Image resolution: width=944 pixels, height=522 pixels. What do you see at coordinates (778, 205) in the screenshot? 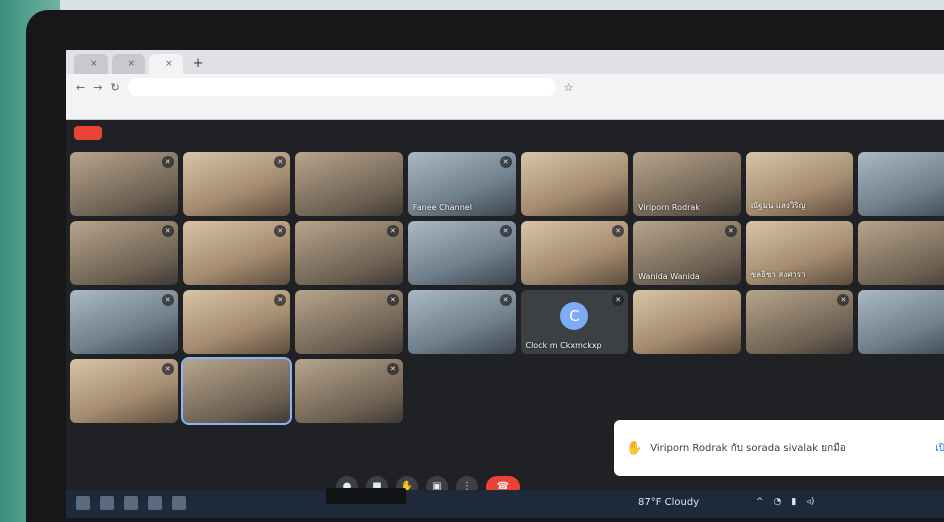
I see `participant-name: ณัฐมน แสงวิริญ` at bounding box center [778, 205].